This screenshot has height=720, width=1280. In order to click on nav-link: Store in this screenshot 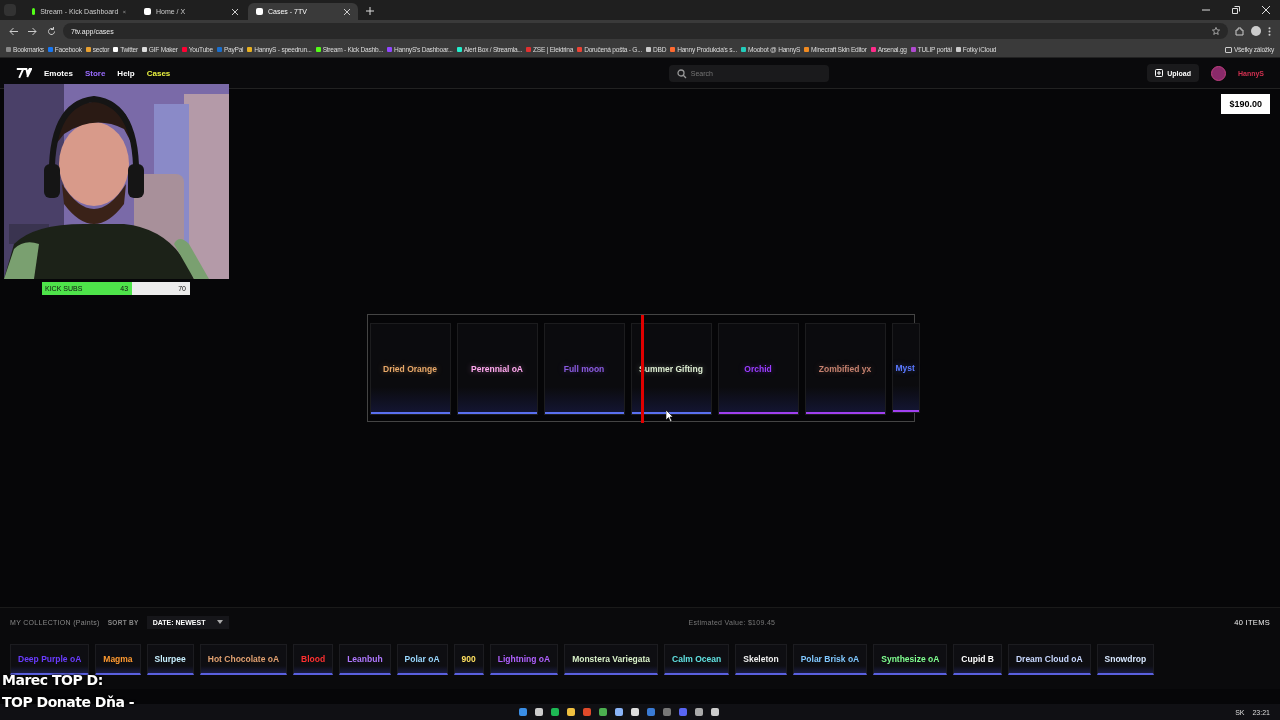, I will do `click(95, 73)`.